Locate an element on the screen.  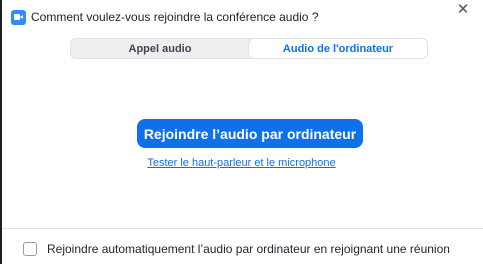
footer-divider is located at coordinates (242, 228).